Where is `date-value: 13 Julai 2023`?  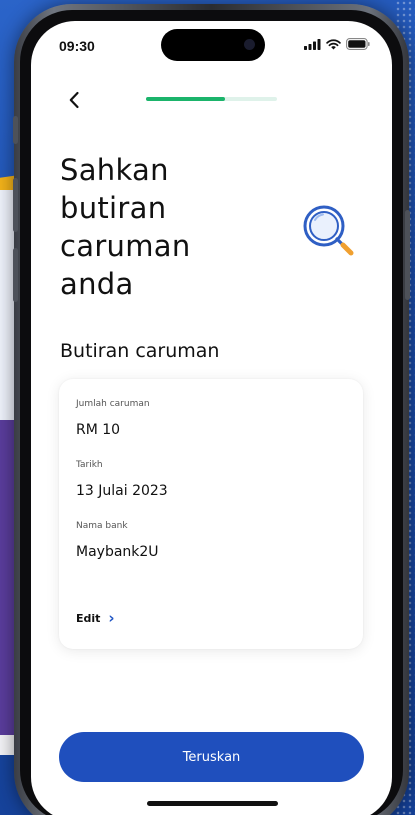
date-value: 13 Julai 2023 is located at coordinates (122, 491).